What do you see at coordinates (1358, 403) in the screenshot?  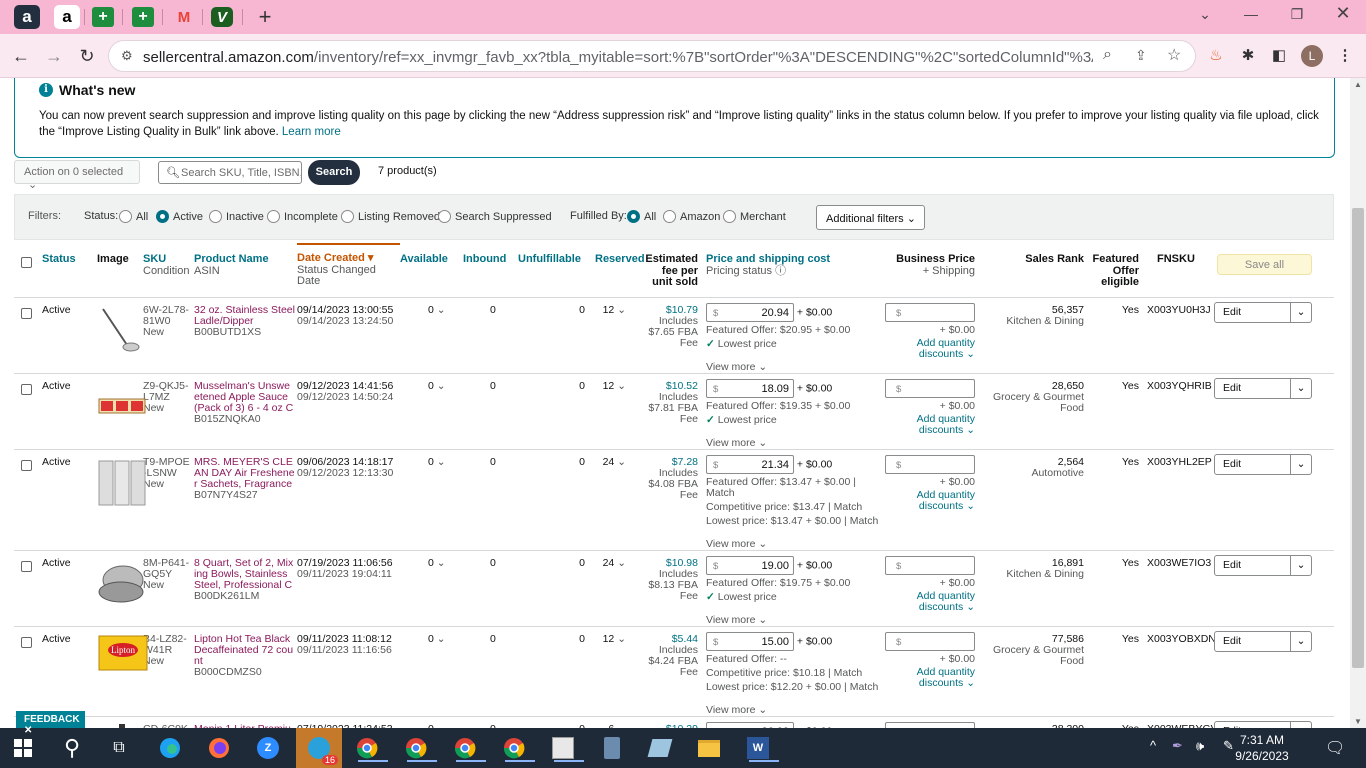 I see `page-scrollbar: ▲ ▼` at bounding box center [1358, 403].